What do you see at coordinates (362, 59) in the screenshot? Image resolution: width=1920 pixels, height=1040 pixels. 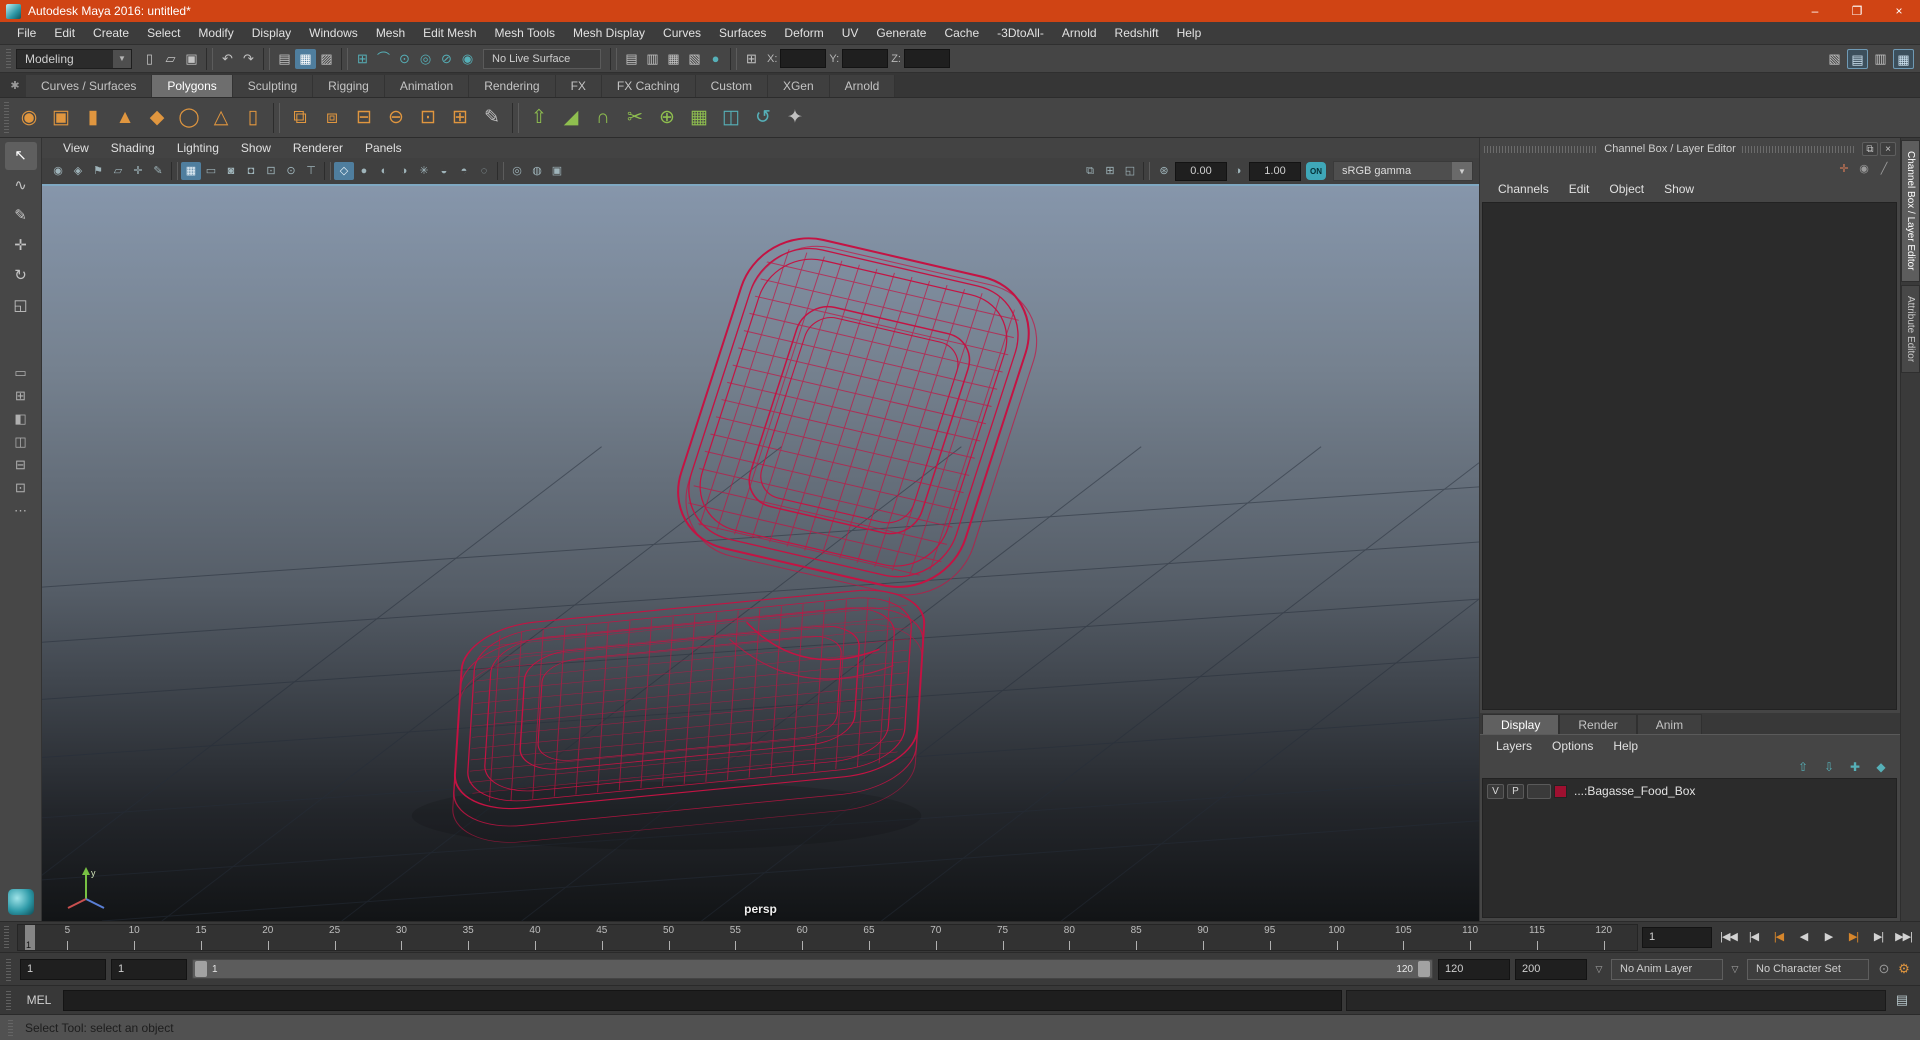 I see `snap-to-grid-icon: ⊞` at bounding box center [362, 59].